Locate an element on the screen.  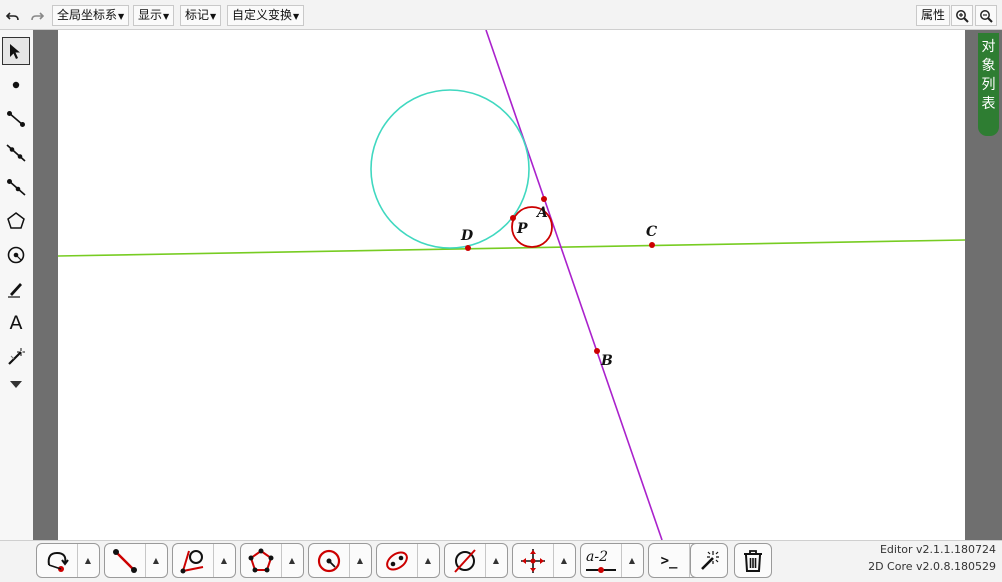
label-d: D is located at coordinates (467, 236).